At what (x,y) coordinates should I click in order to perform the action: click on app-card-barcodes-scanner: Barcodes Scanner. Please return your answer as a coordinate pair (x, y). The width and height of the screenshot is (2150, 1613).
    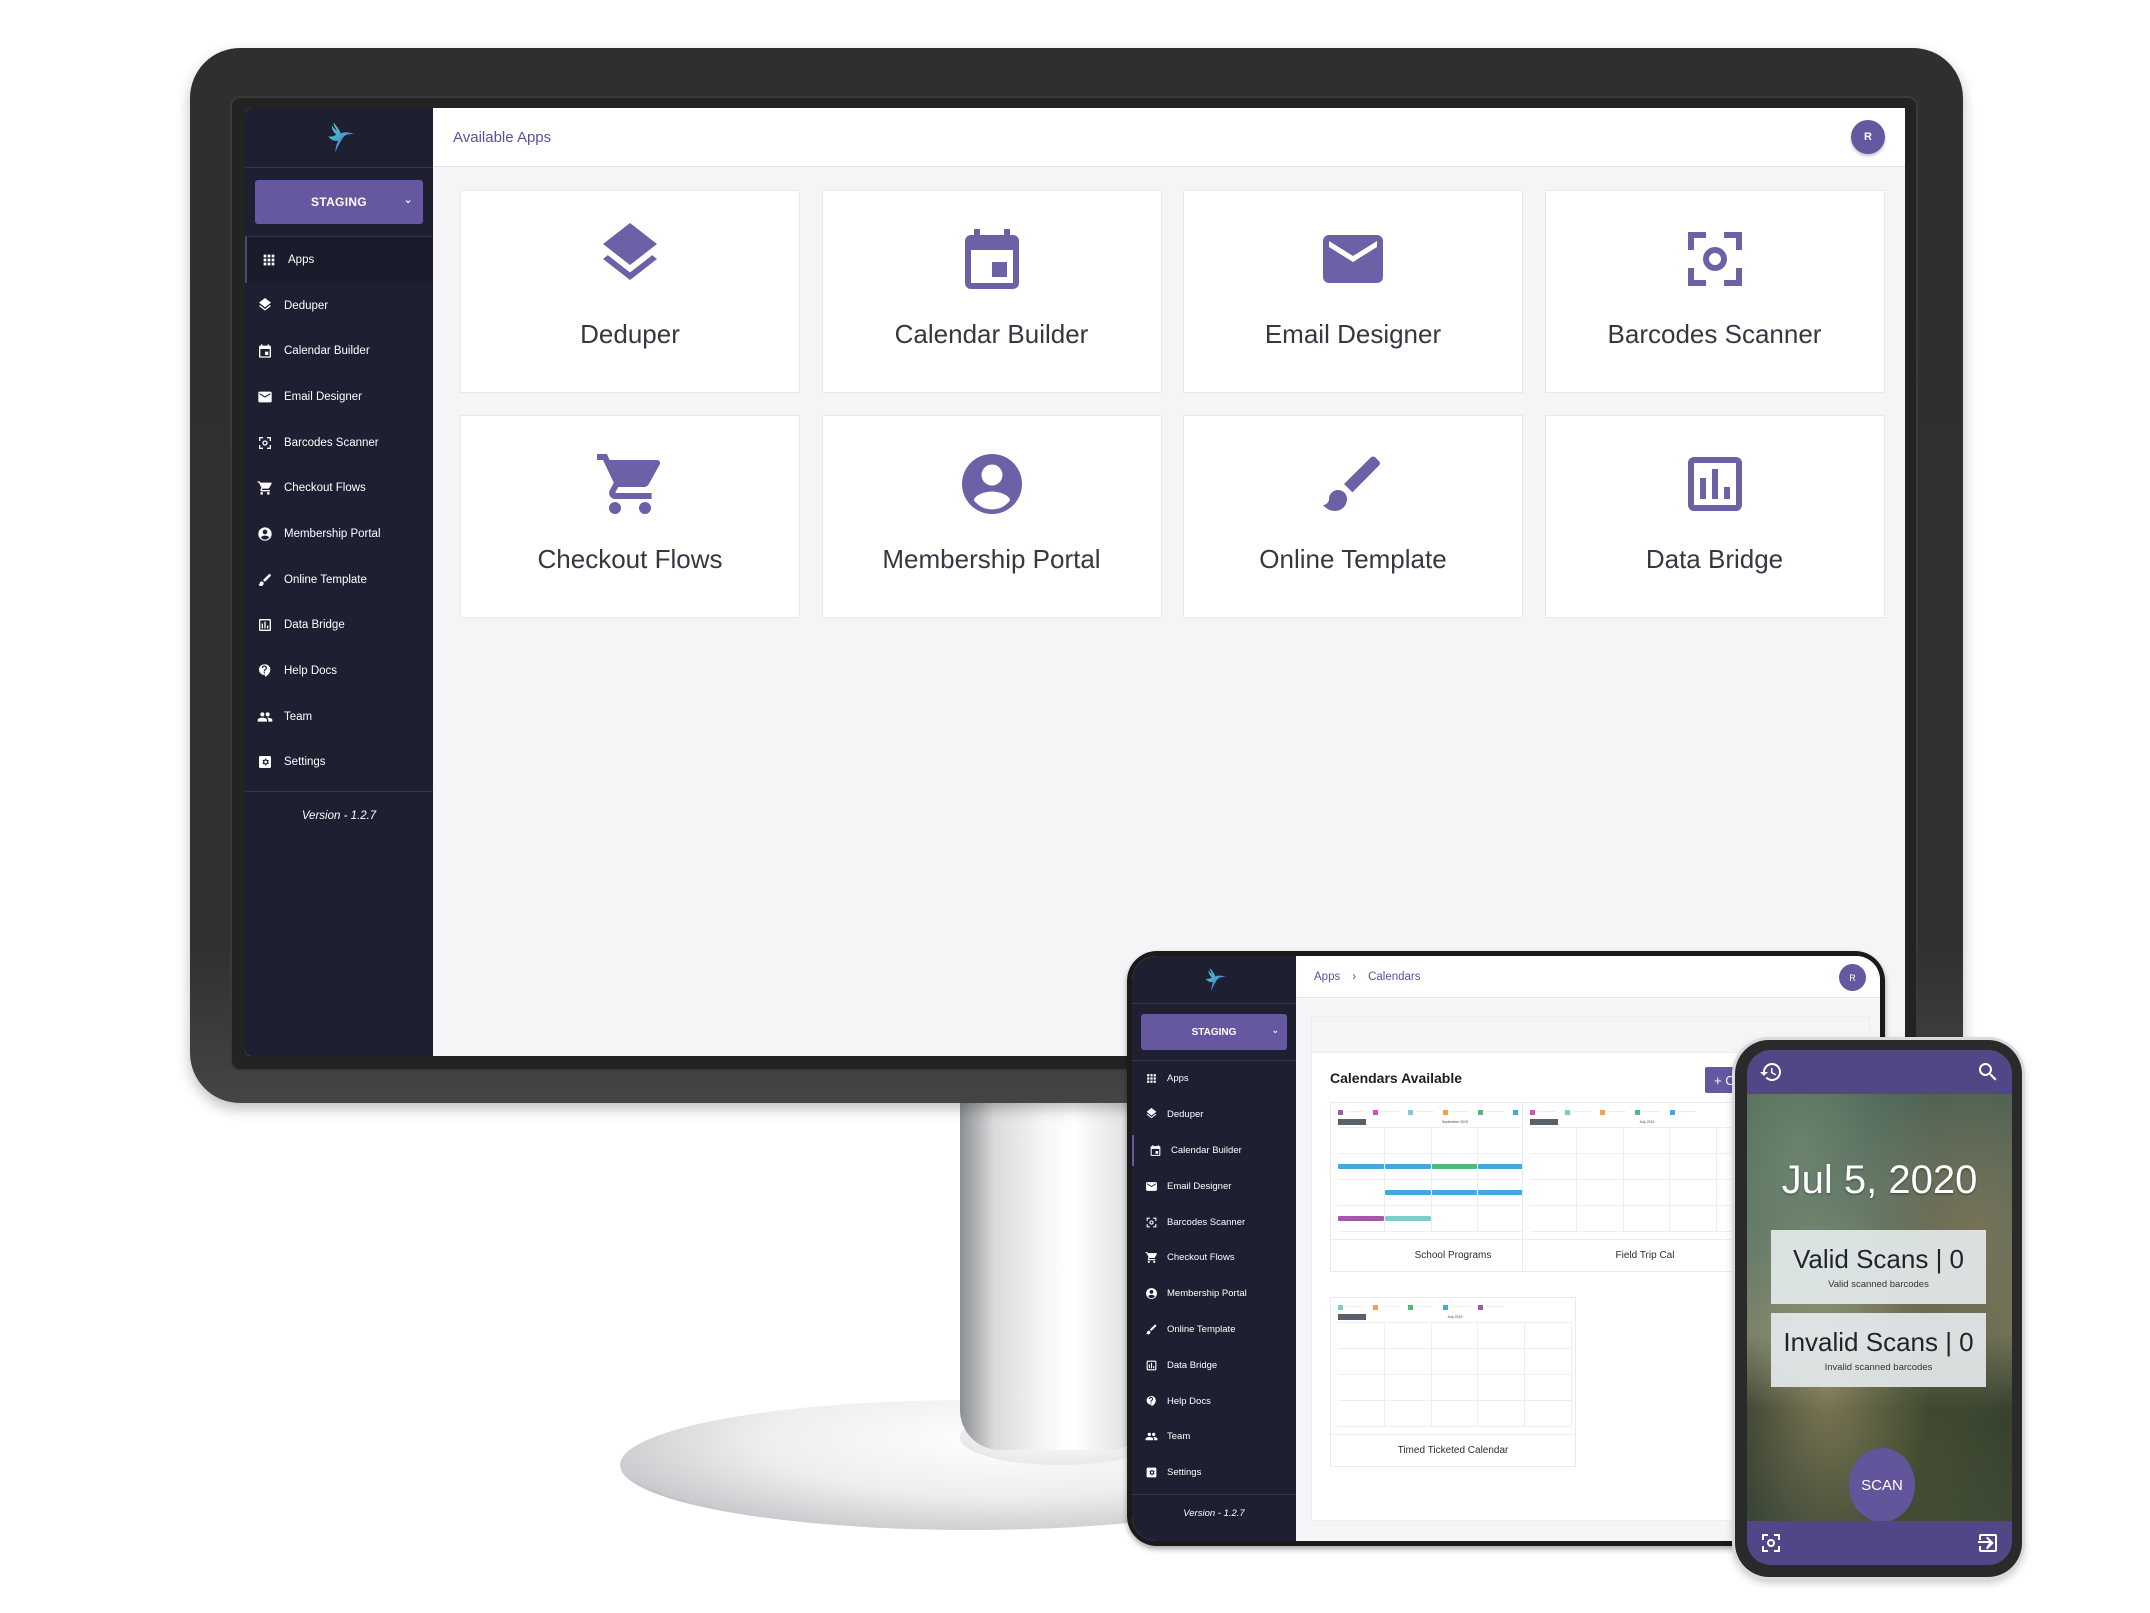
    Looking at the image, I should click on (1714, 291).